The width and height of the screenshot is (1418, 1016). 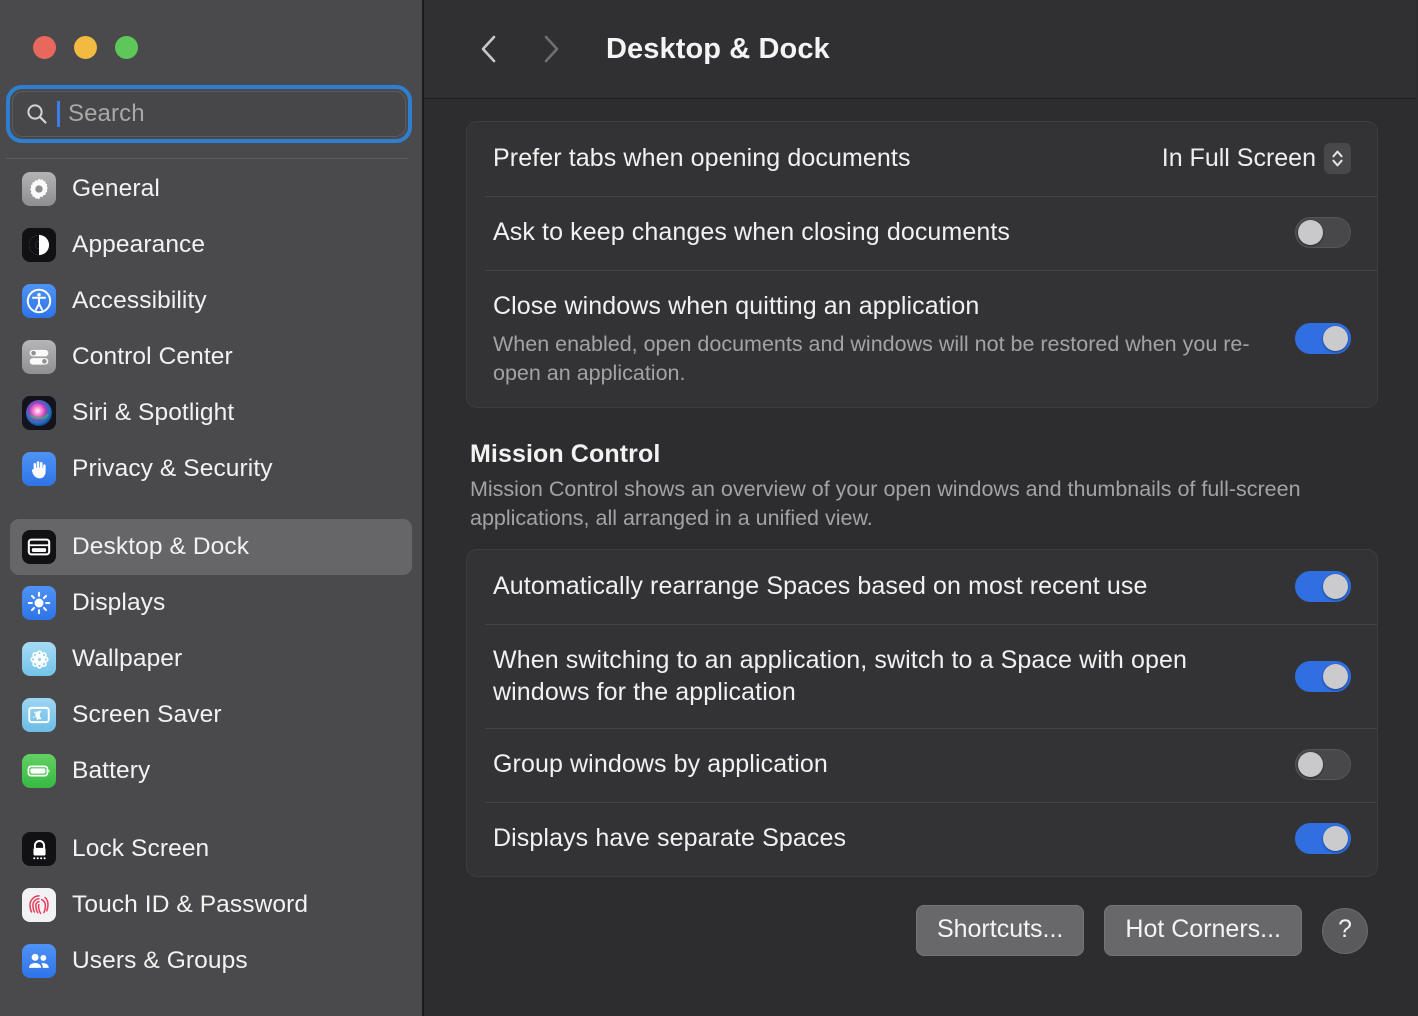 I want to click on displays-brightness-icon, so click(x=39, y=603).